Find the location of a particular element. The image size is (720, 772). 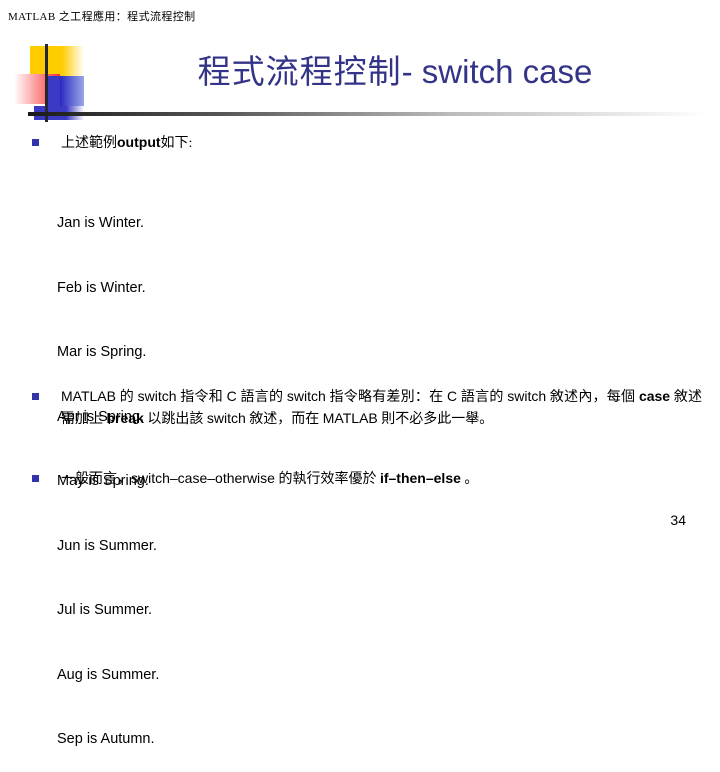

perf-seg: 。 is located at coordinates (469, 479).